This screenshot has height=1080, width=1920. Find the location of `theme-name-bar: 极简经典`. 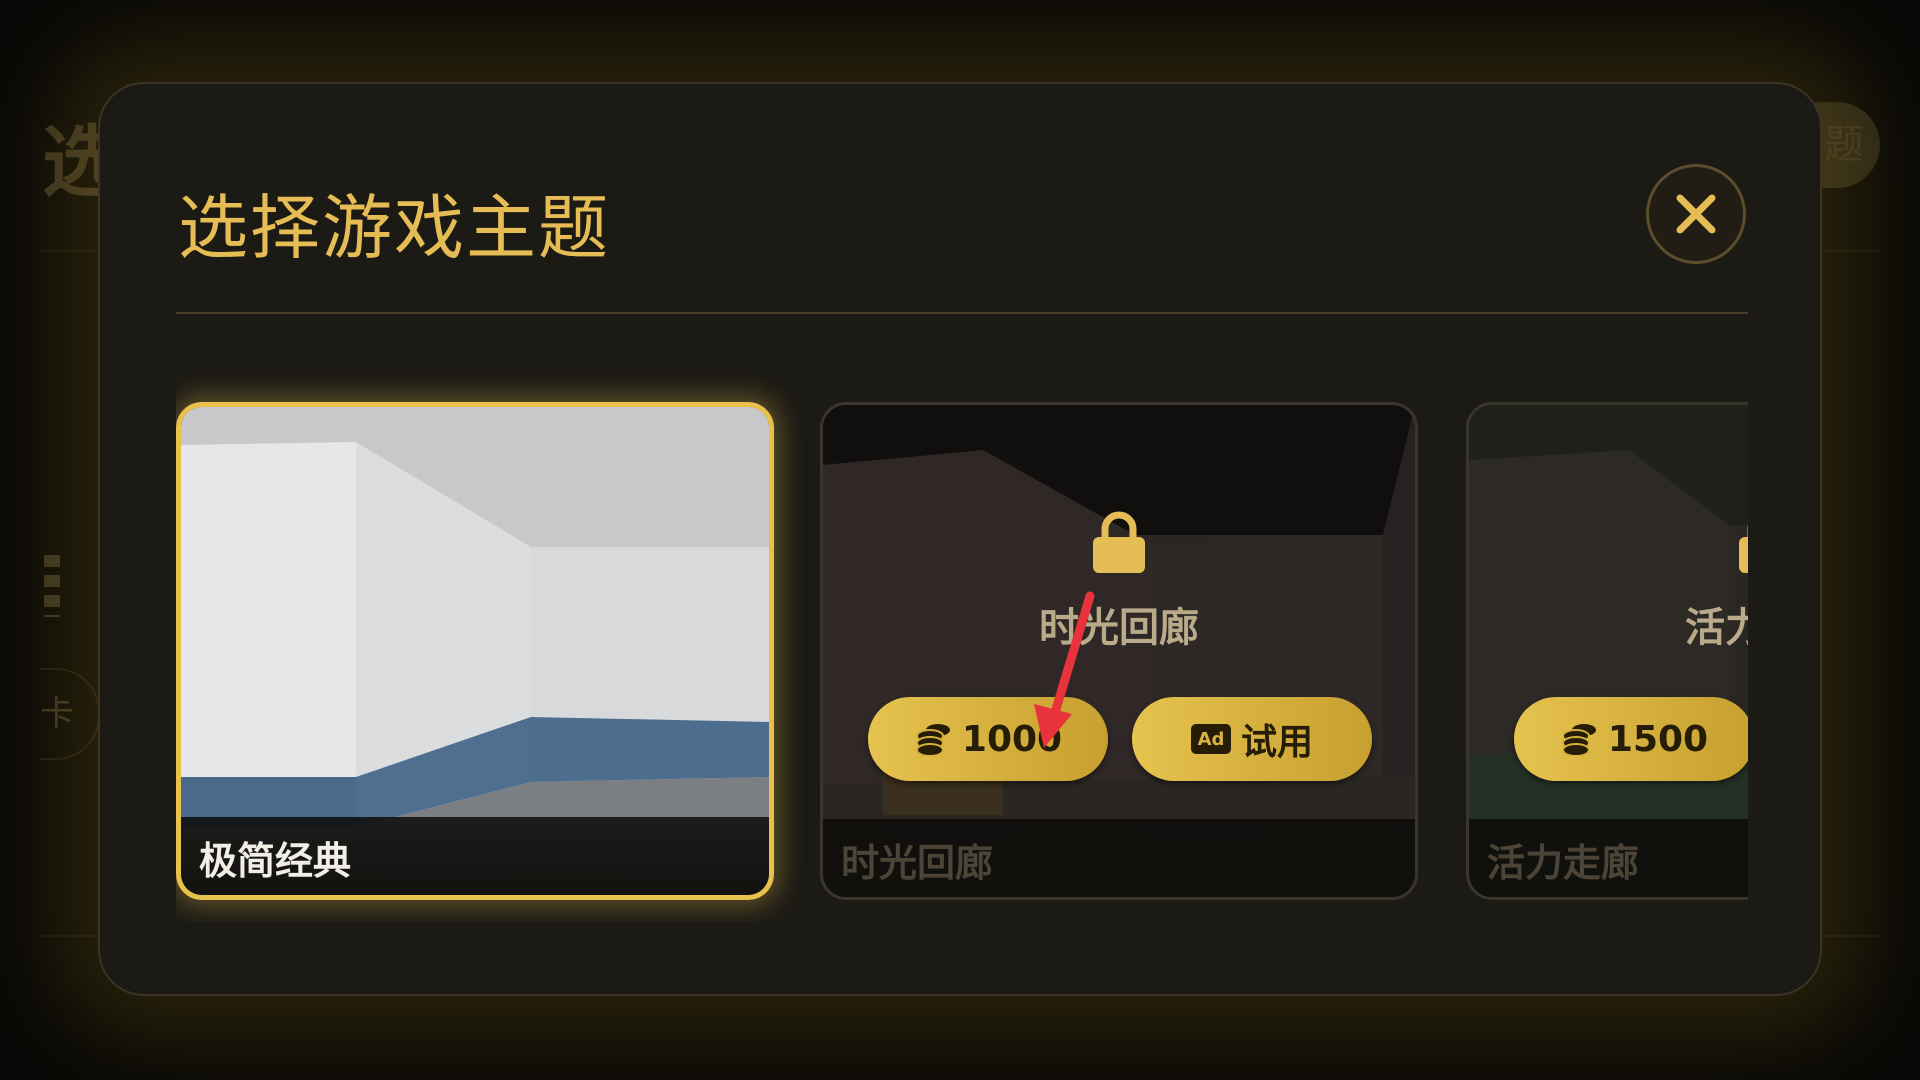

theme-name-bar: 极简经典 is located at coordinates (475, 856).